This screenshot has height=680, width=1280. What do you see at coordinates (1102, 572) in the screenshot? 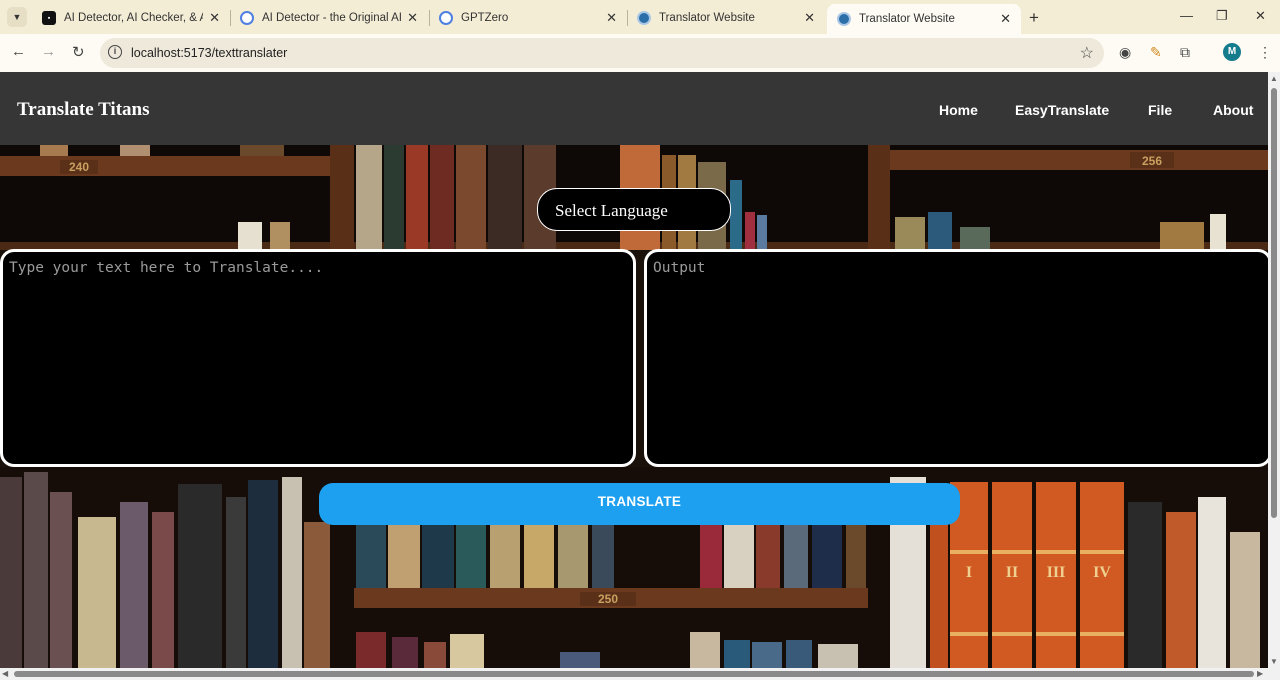
I see `svg-text: IV` at bounding box center [1102, 572].